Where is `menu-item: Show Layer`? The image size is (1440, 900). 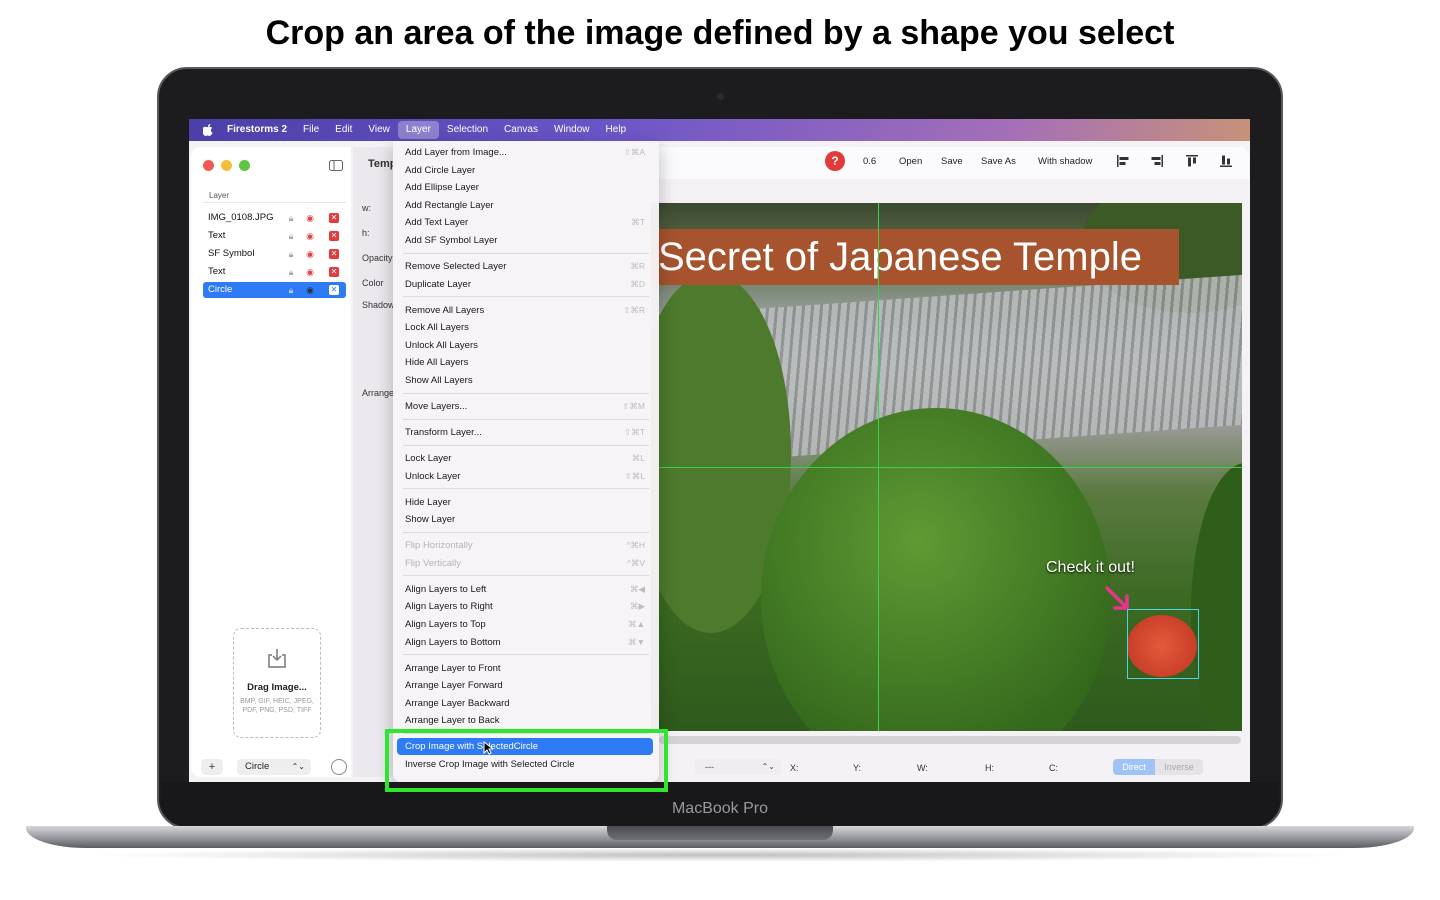
menu-item: Show Layer is located at coordinates (525, 519).